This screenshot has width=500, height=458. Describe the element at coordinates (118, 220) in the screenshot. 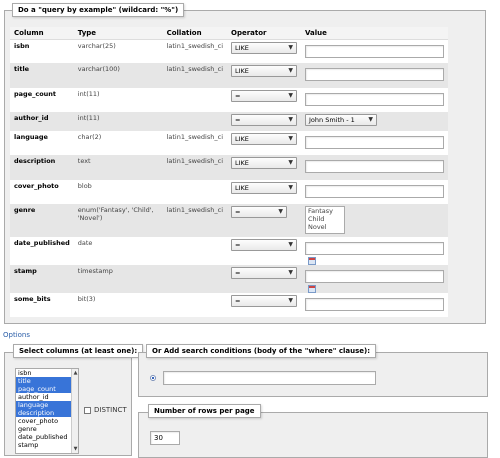

I see `row-type: enum('Fantasy', 'Child', 'Novel')` at that location.